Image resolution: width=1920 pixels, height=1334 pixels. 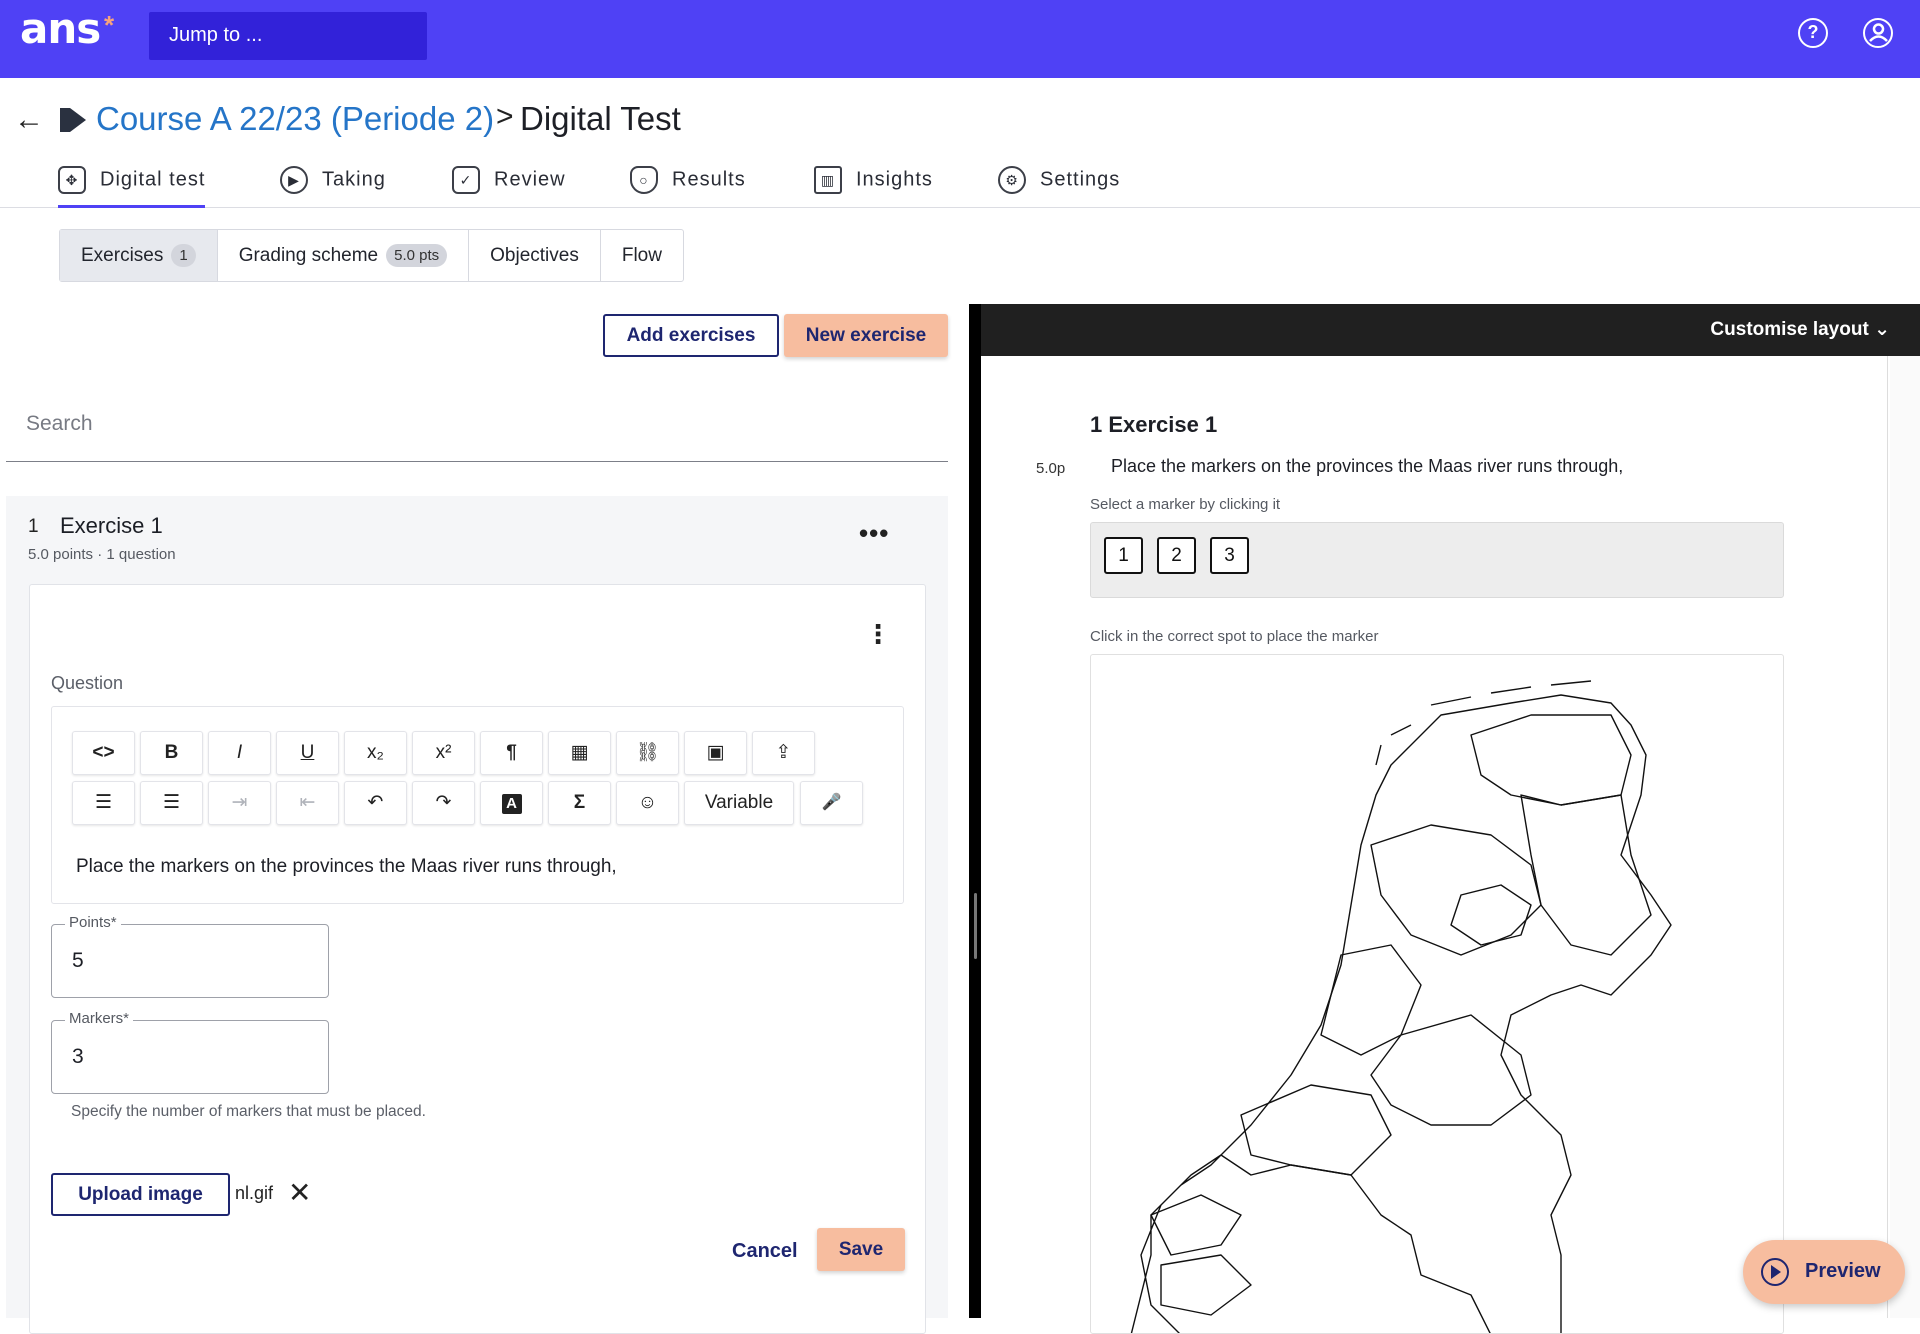 I want to click on points-badge: 5.0 pts, so click(x=417, y=255).